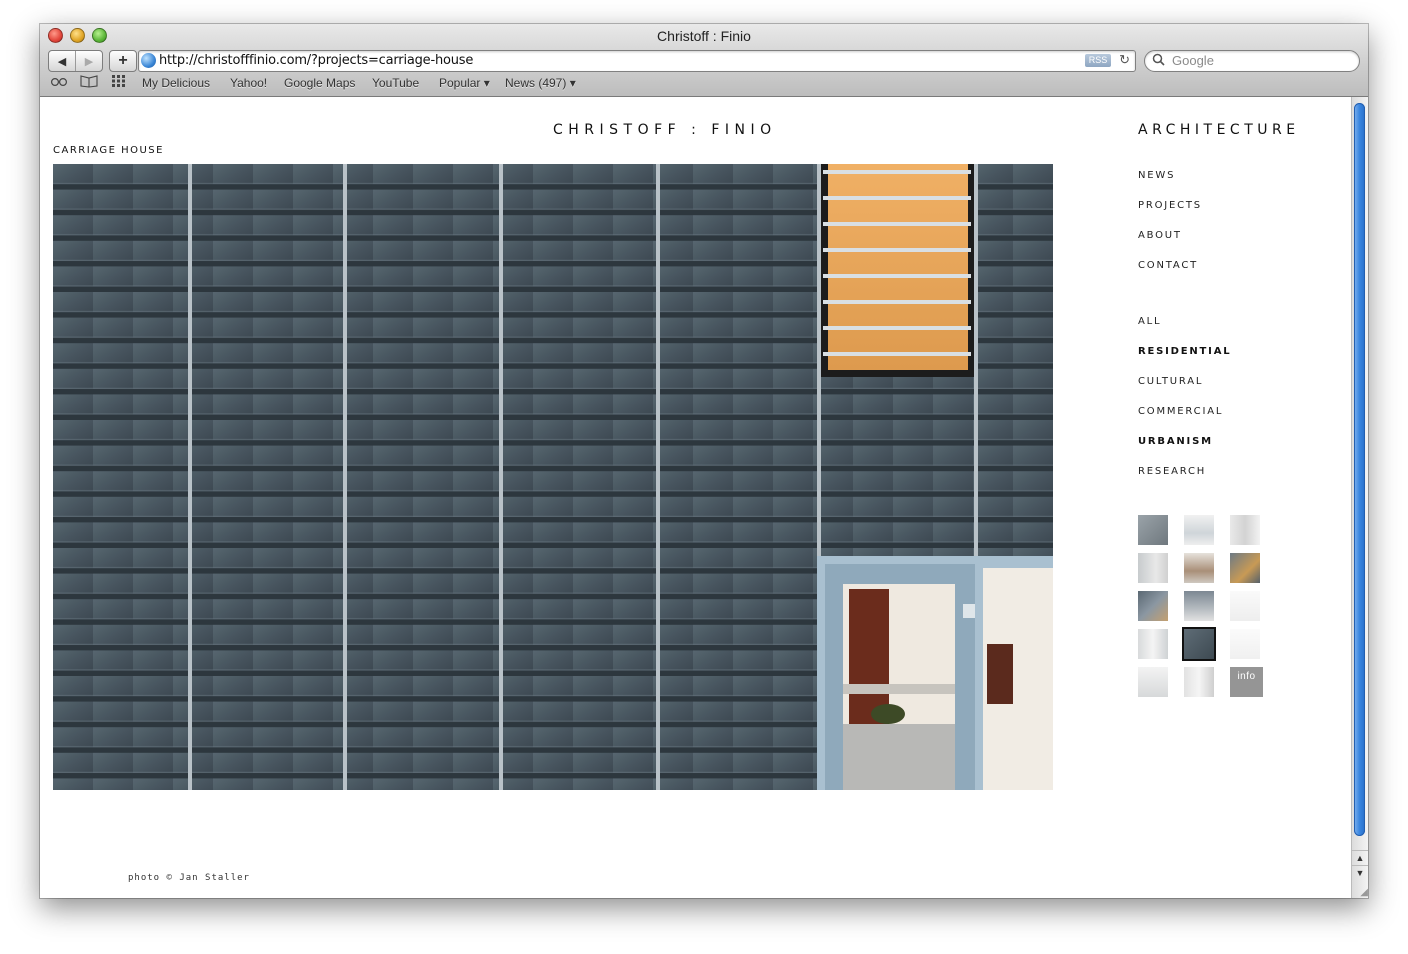  I want to click on bookmark-yahoo: Yahoo!, so click(248, 83).